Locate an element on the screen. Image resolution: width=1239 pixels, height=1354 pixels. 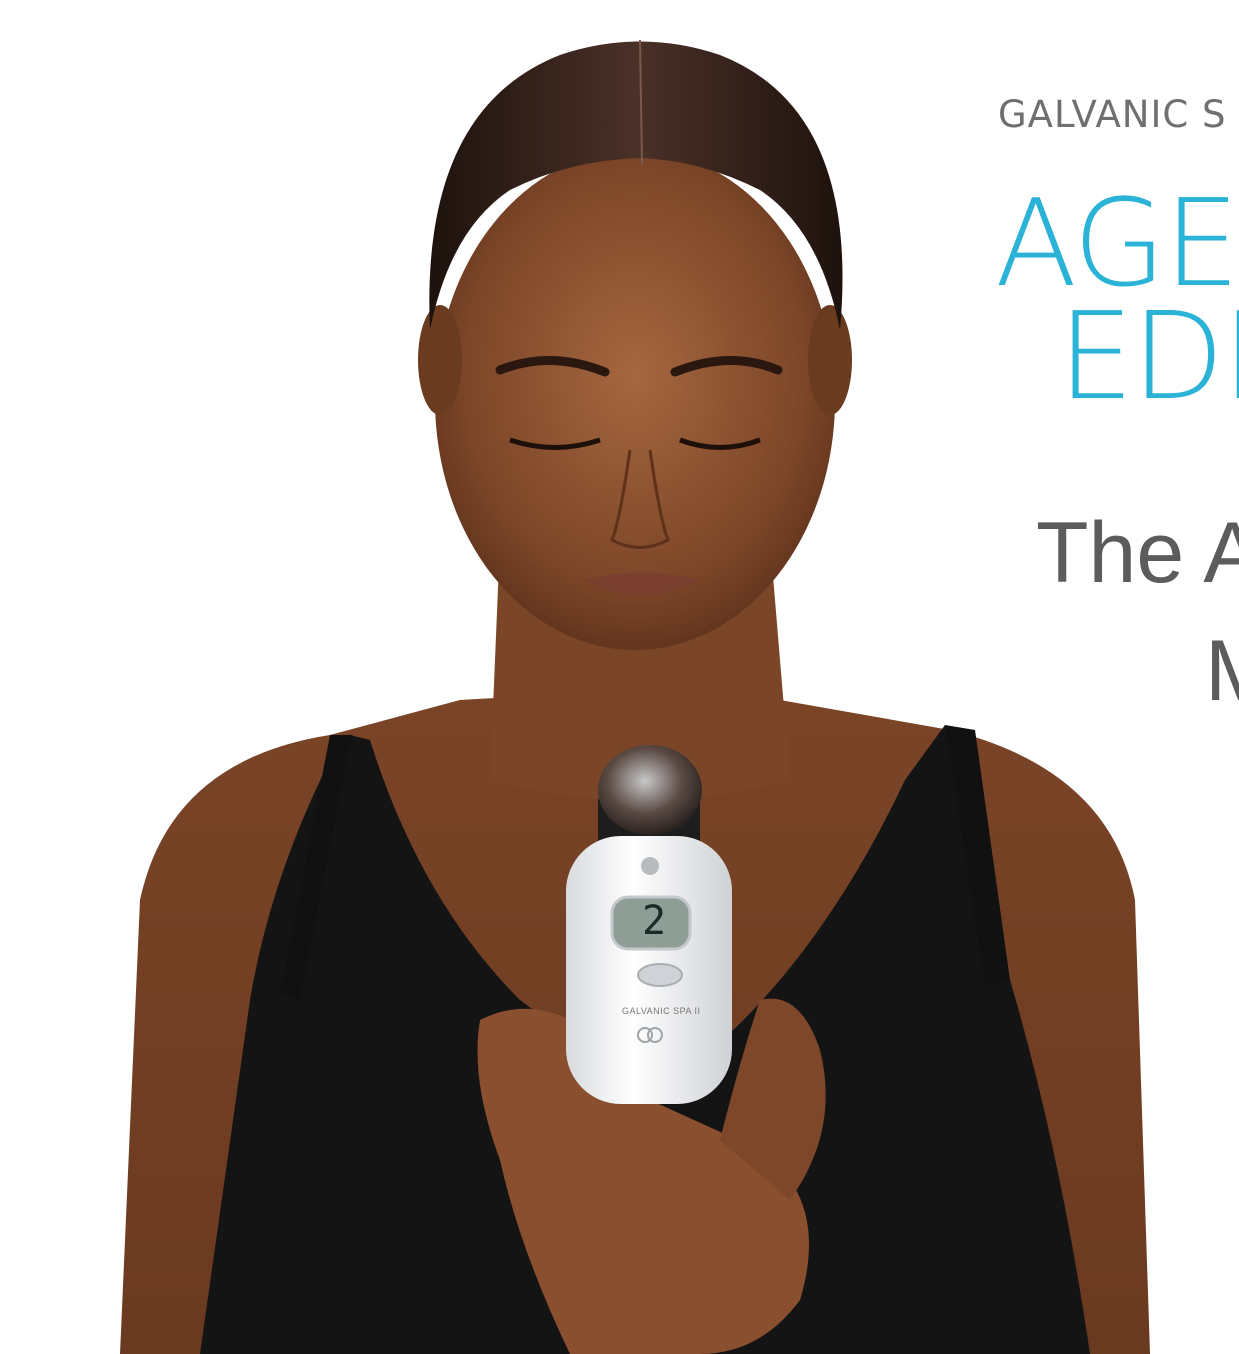
title-line-1: AGE is located at coordinates (1117, 244).